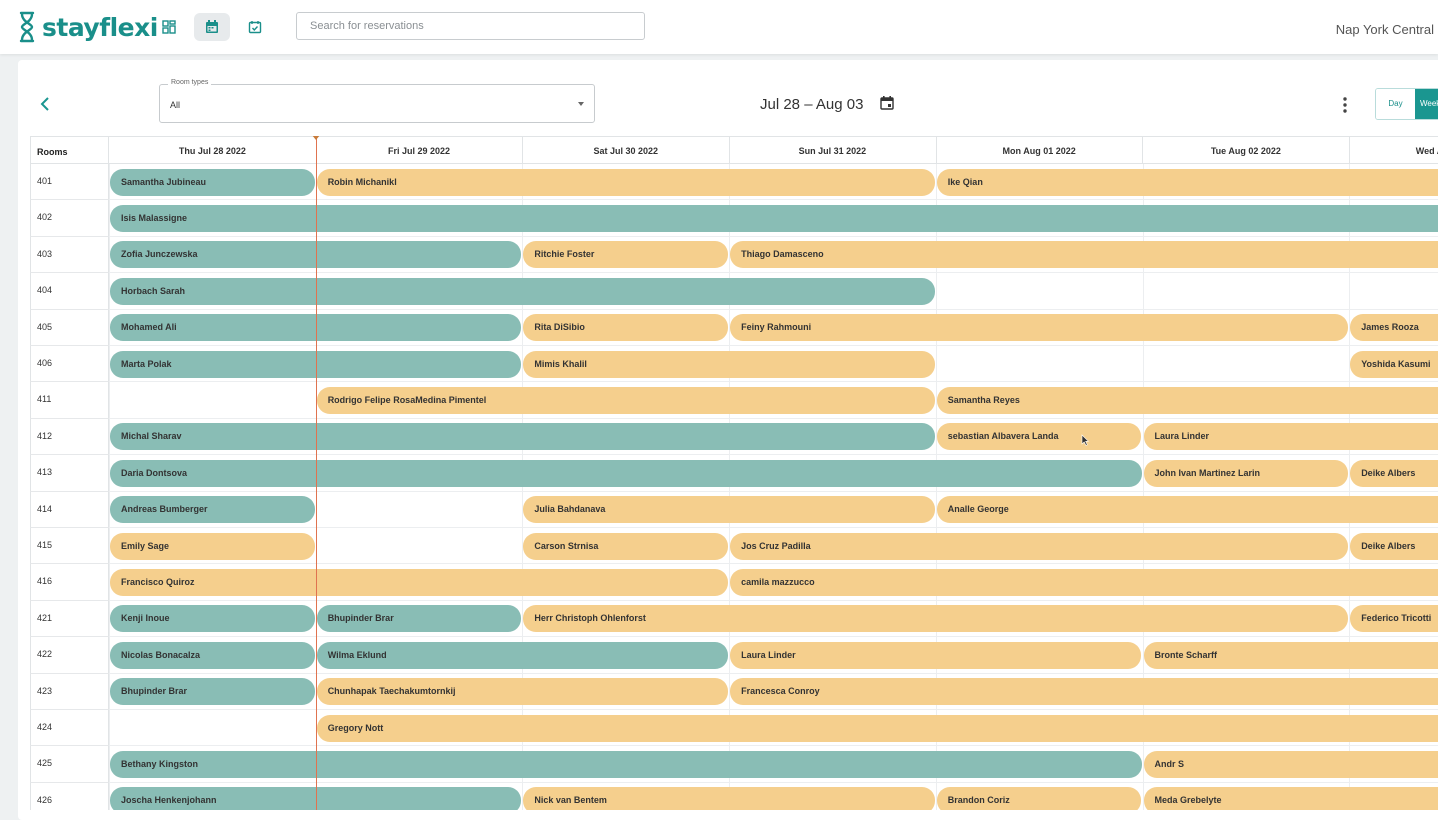  I want to click on more-vertical-icon, so click(1345, 105).